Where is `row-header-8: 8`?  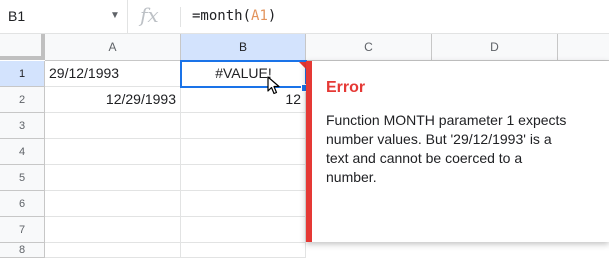
row-header-8: 8 is located at coordinates (22, 250).